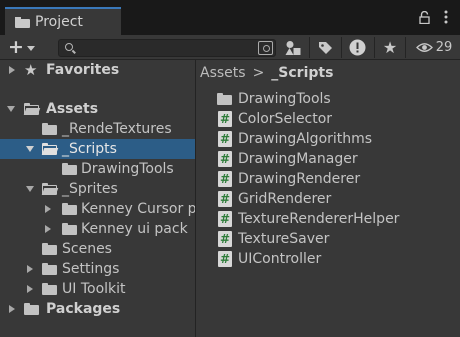 Image resolution: width=460 pixels, height=337 pixels. I want to click on tree-item: Settings, so click(97, 269).